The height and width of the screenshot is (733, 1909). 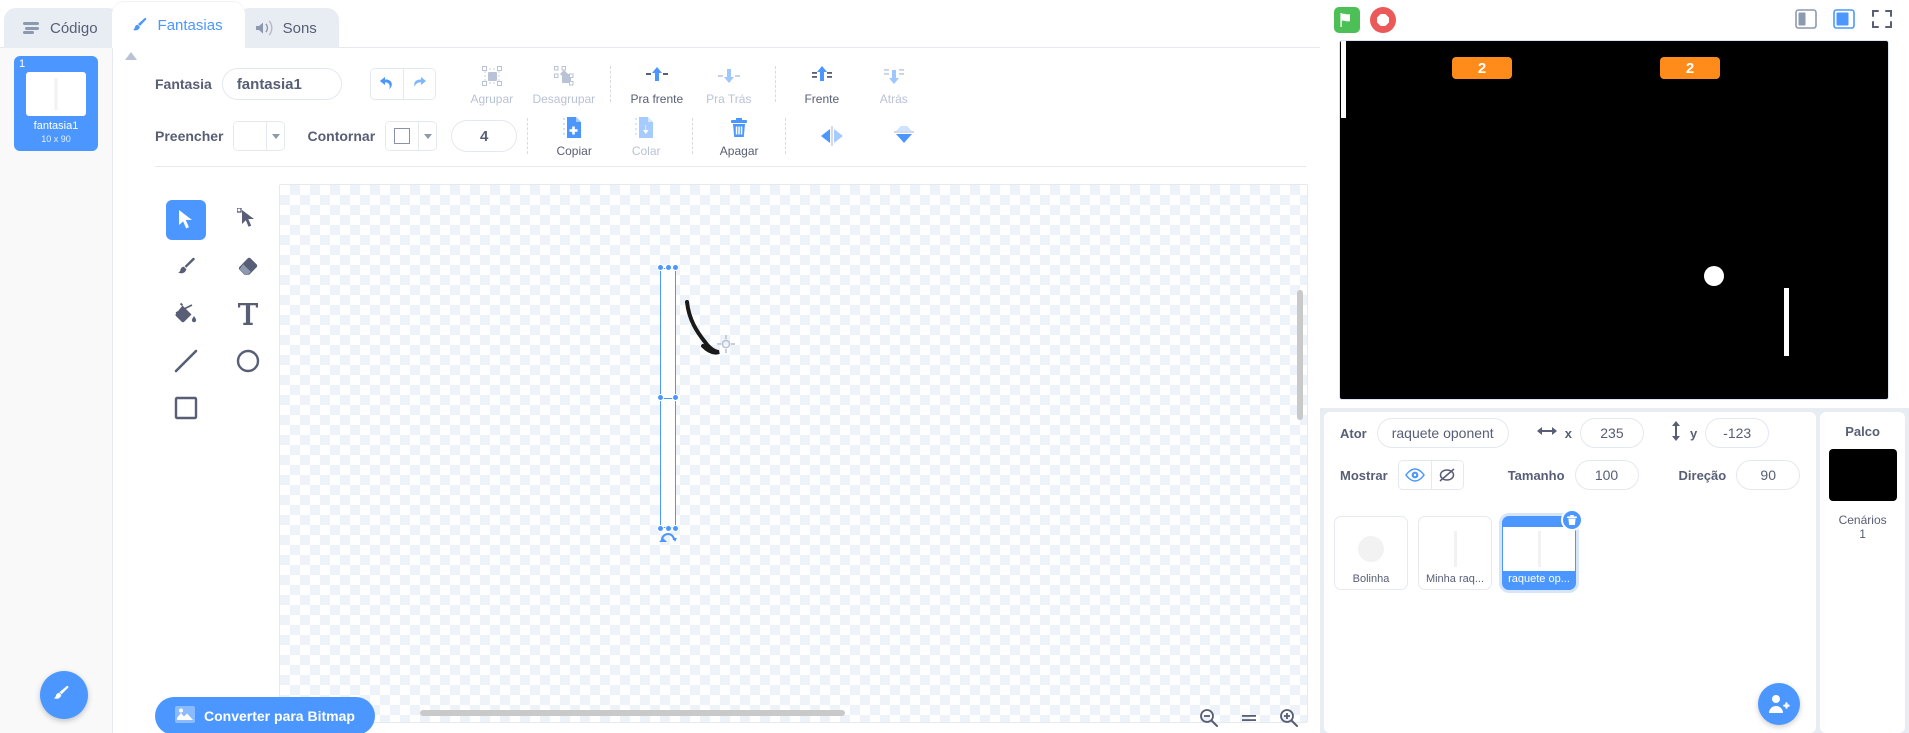 What do you see at coordinates (564, 76) in the screenshot?
I see `ungroup-icon` at bounding box center [564, 76].